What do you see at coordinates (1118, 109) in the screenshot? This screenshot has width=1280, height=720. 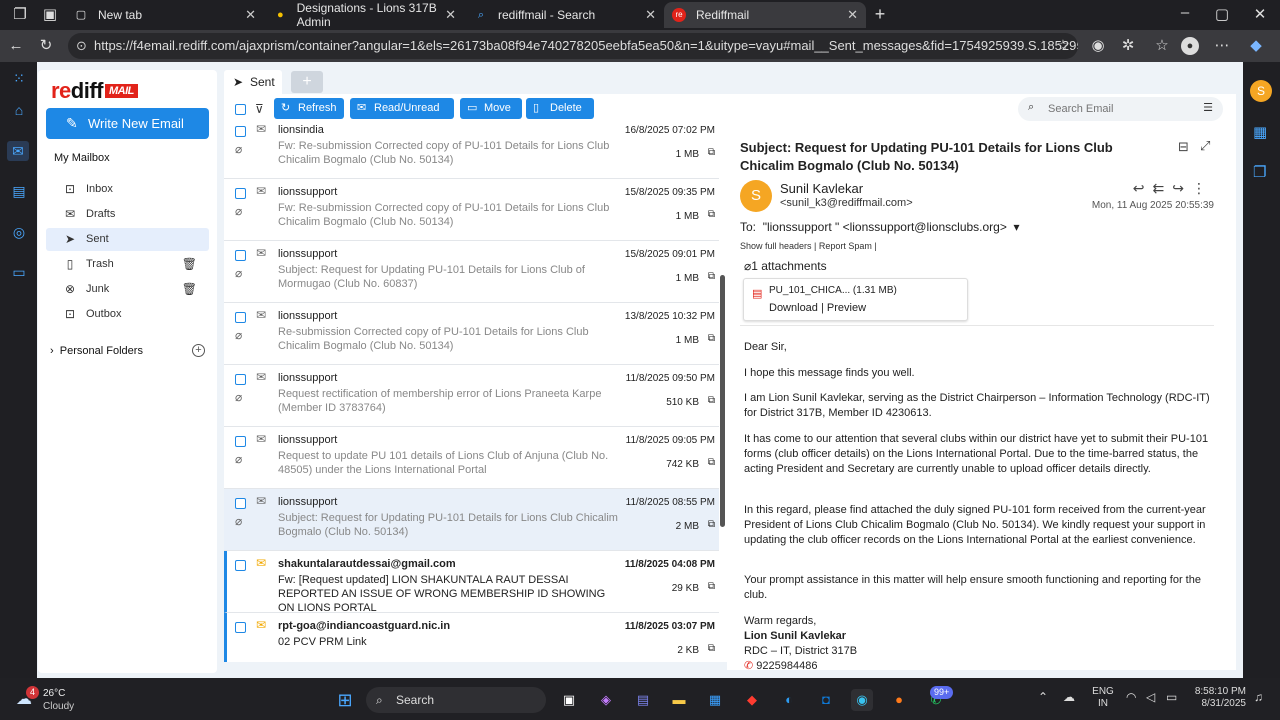 I see `search-email-input` at bounding box center [1118, 109].